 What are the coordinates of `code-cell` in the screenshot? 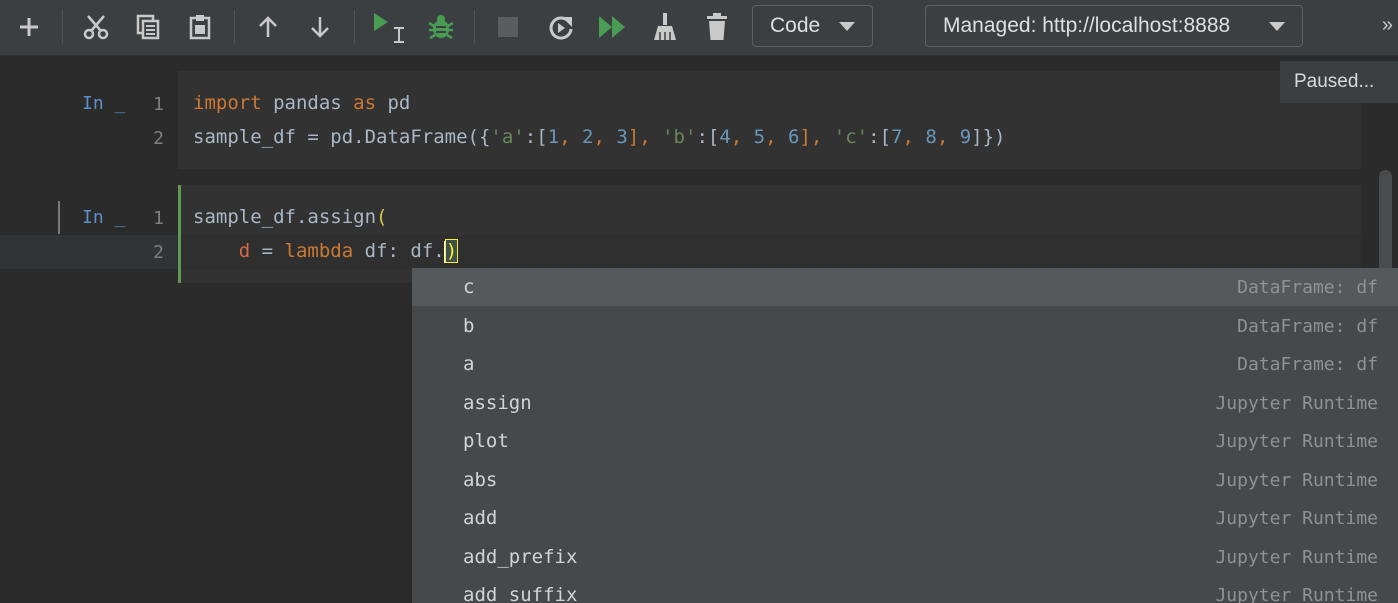 It's located at (769, 120).